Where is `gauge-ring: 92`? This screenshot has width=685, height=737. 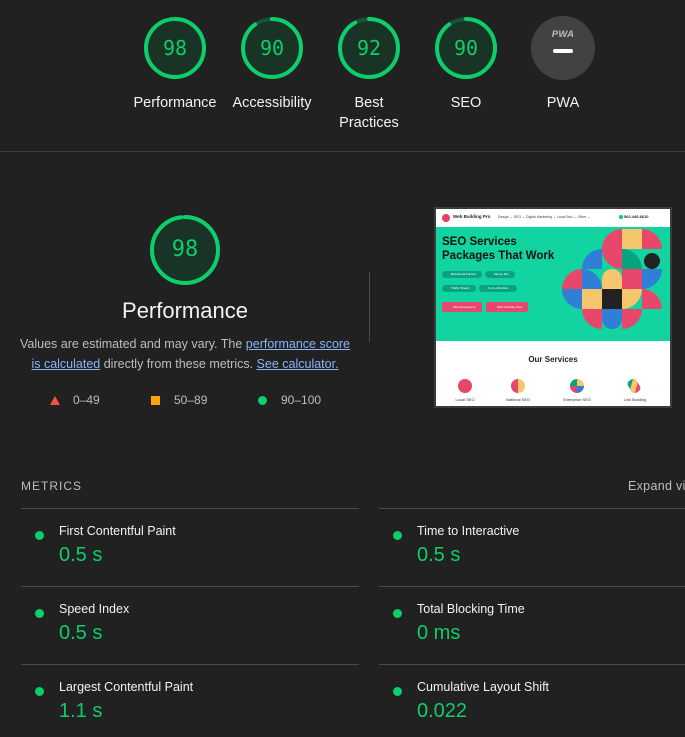 gauge-ring: 92 is located at coordinates (369, 48).